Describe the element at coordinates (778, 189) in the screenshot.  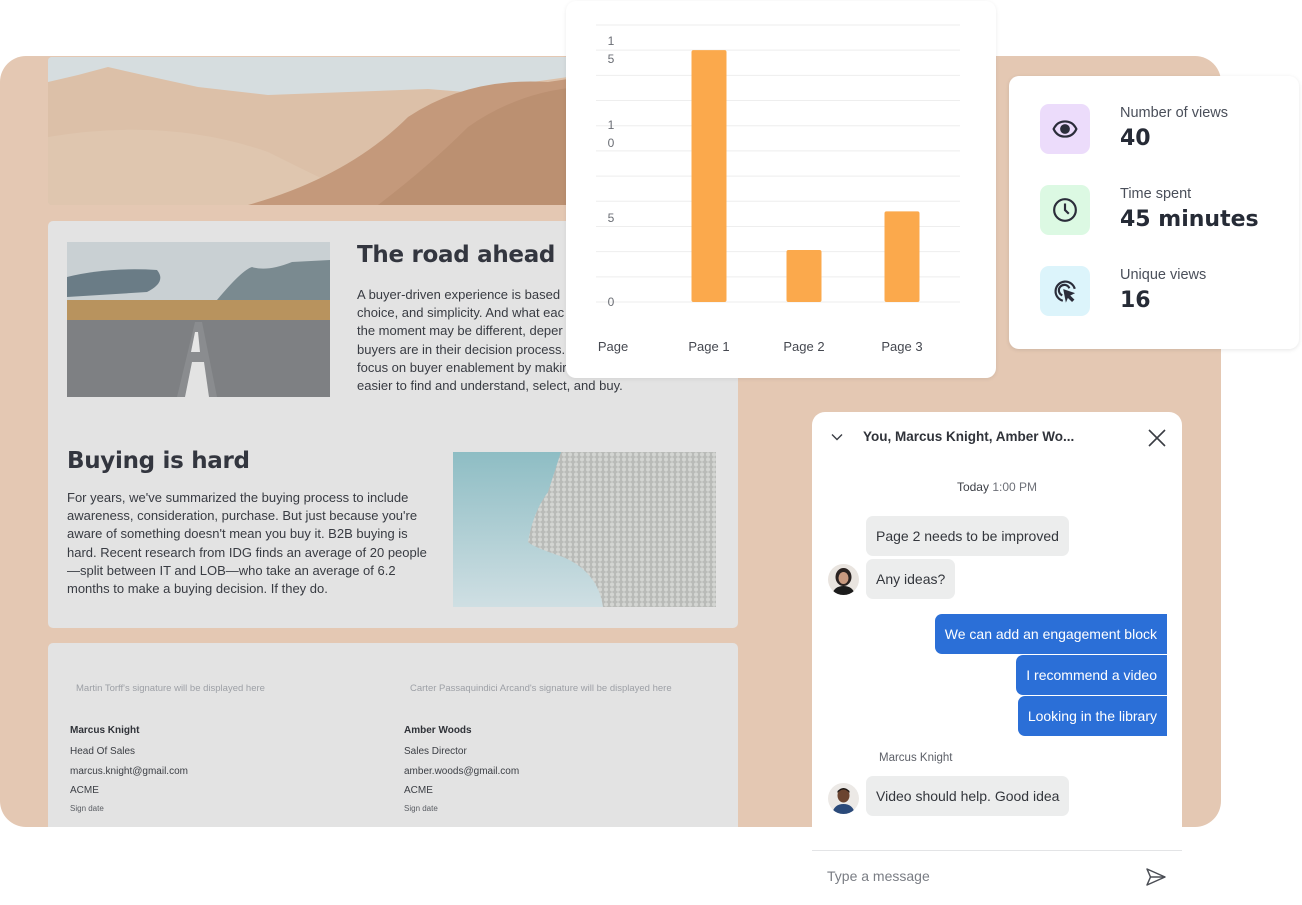
I see `page-views-bar-chart: 051 01 5Page 1 Page 2 Page 3Page` at that location.